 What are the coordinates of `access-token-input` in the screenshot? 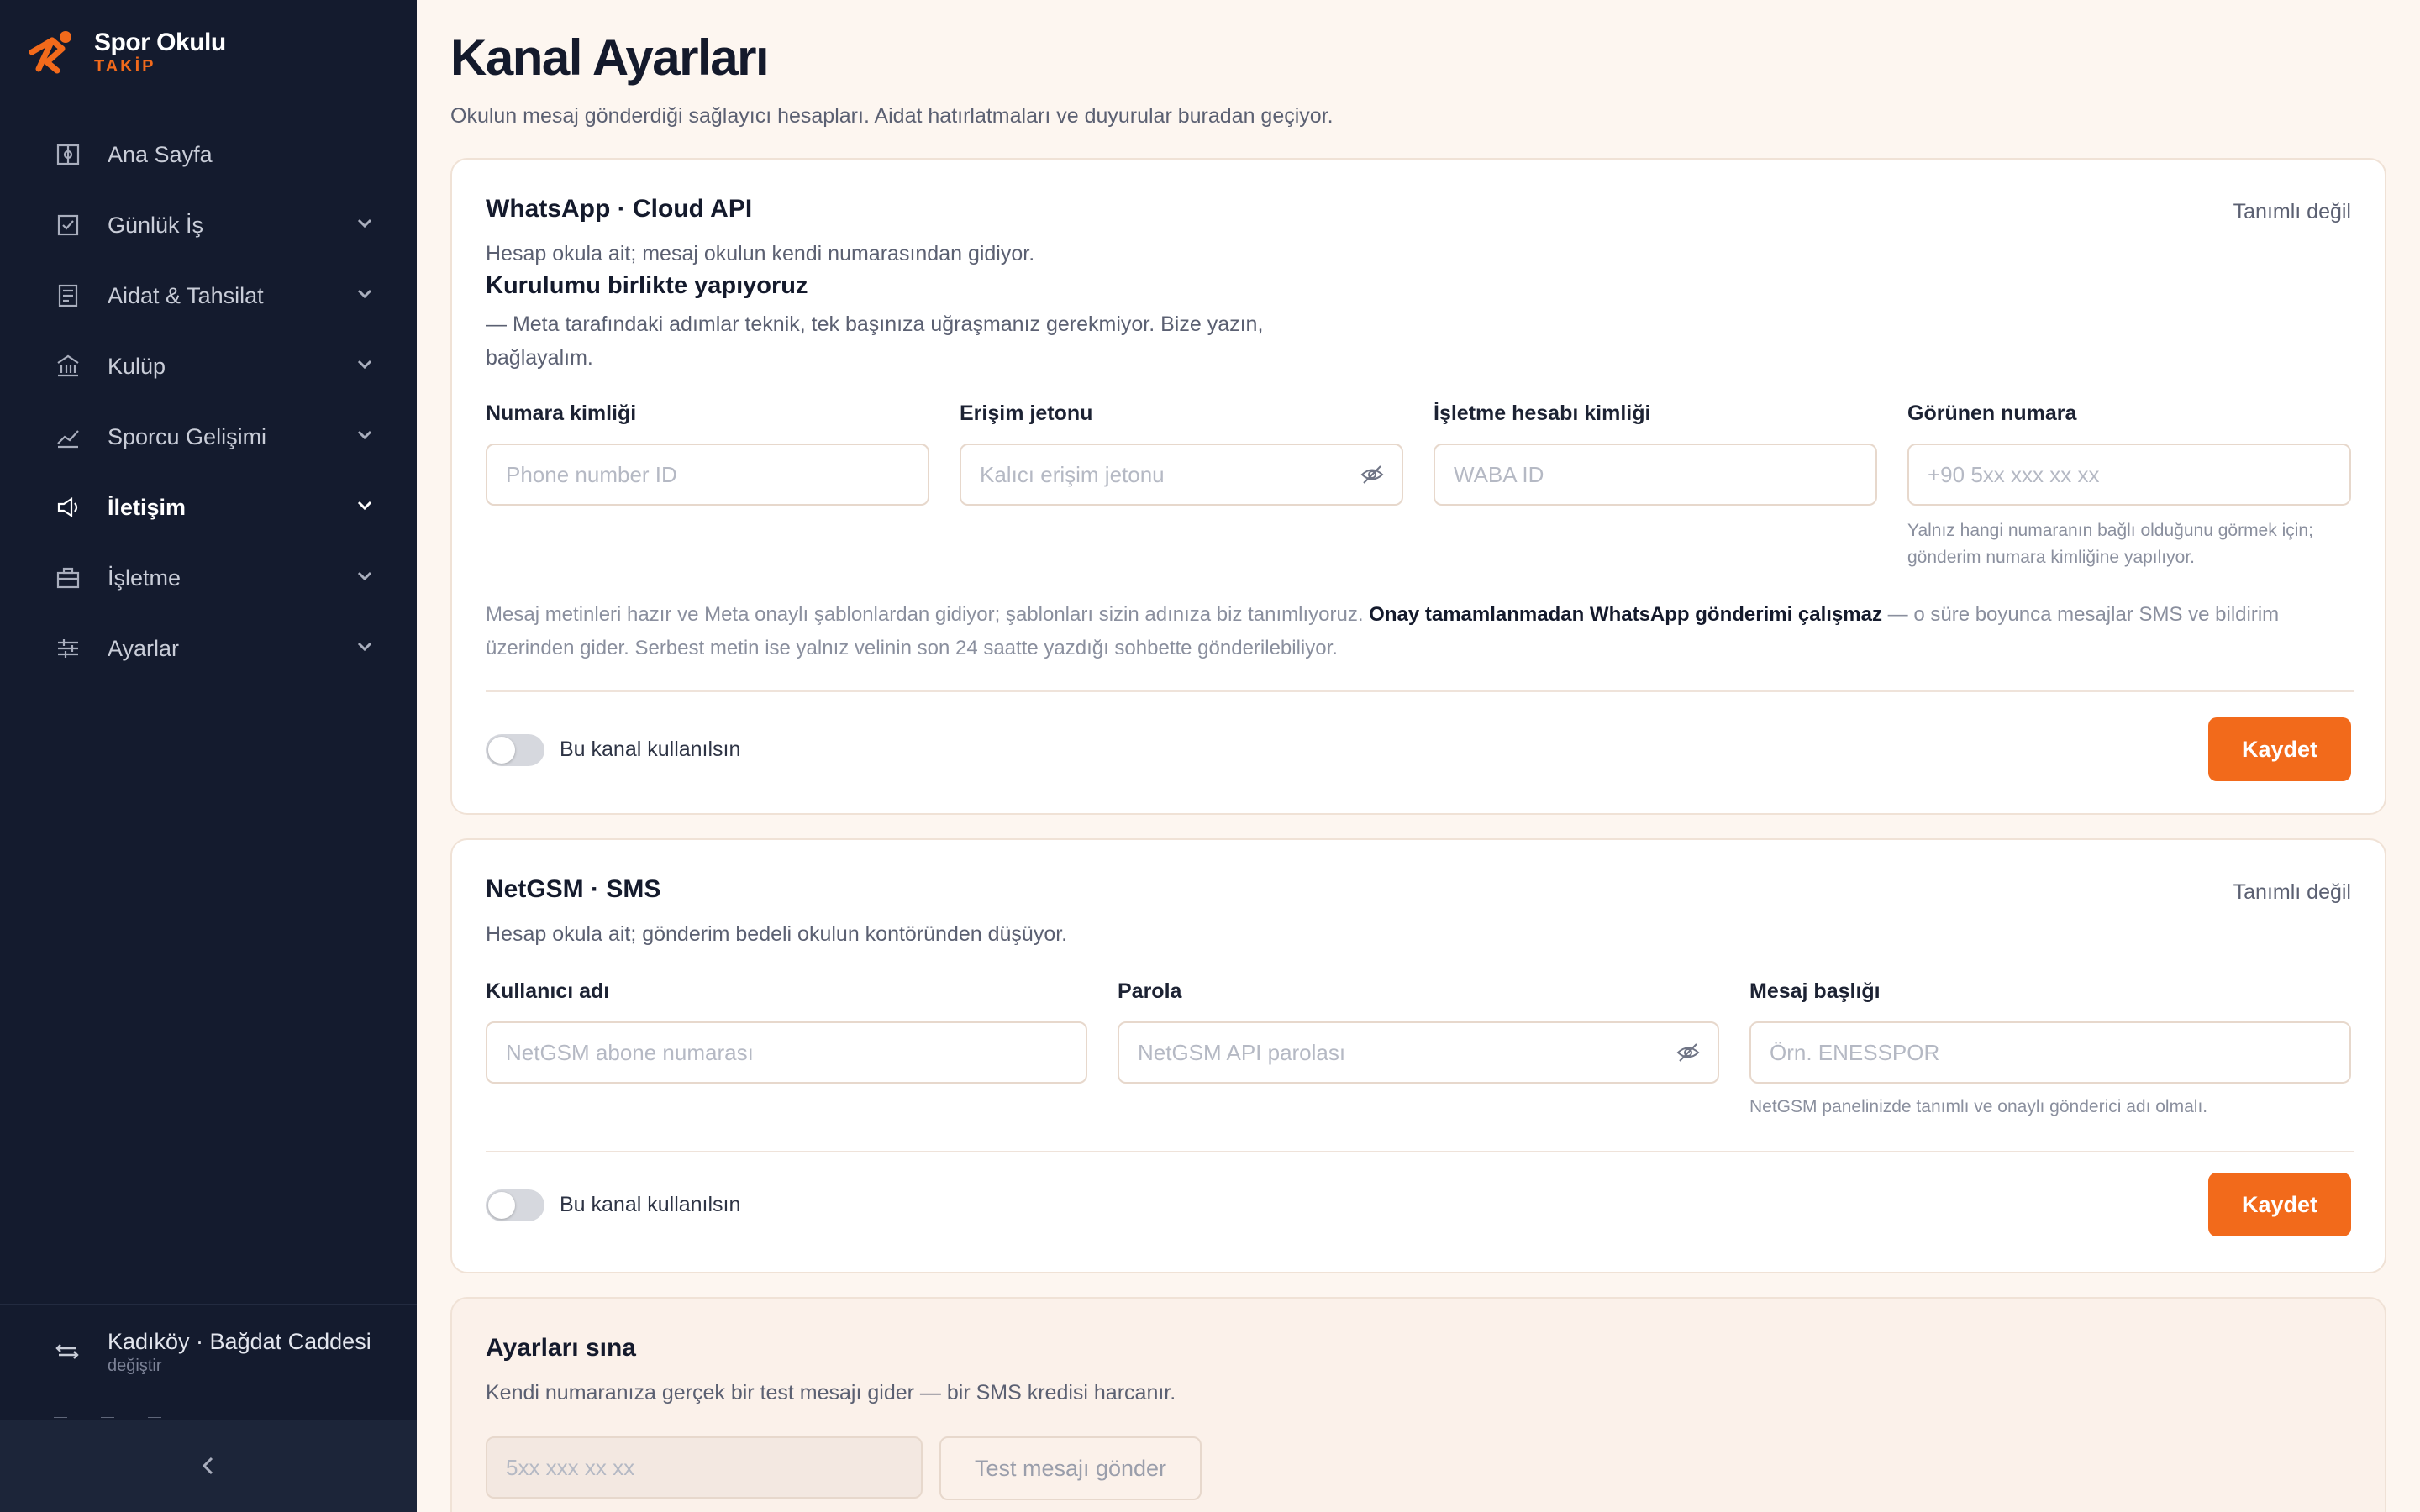 It's located at (1181, 475).